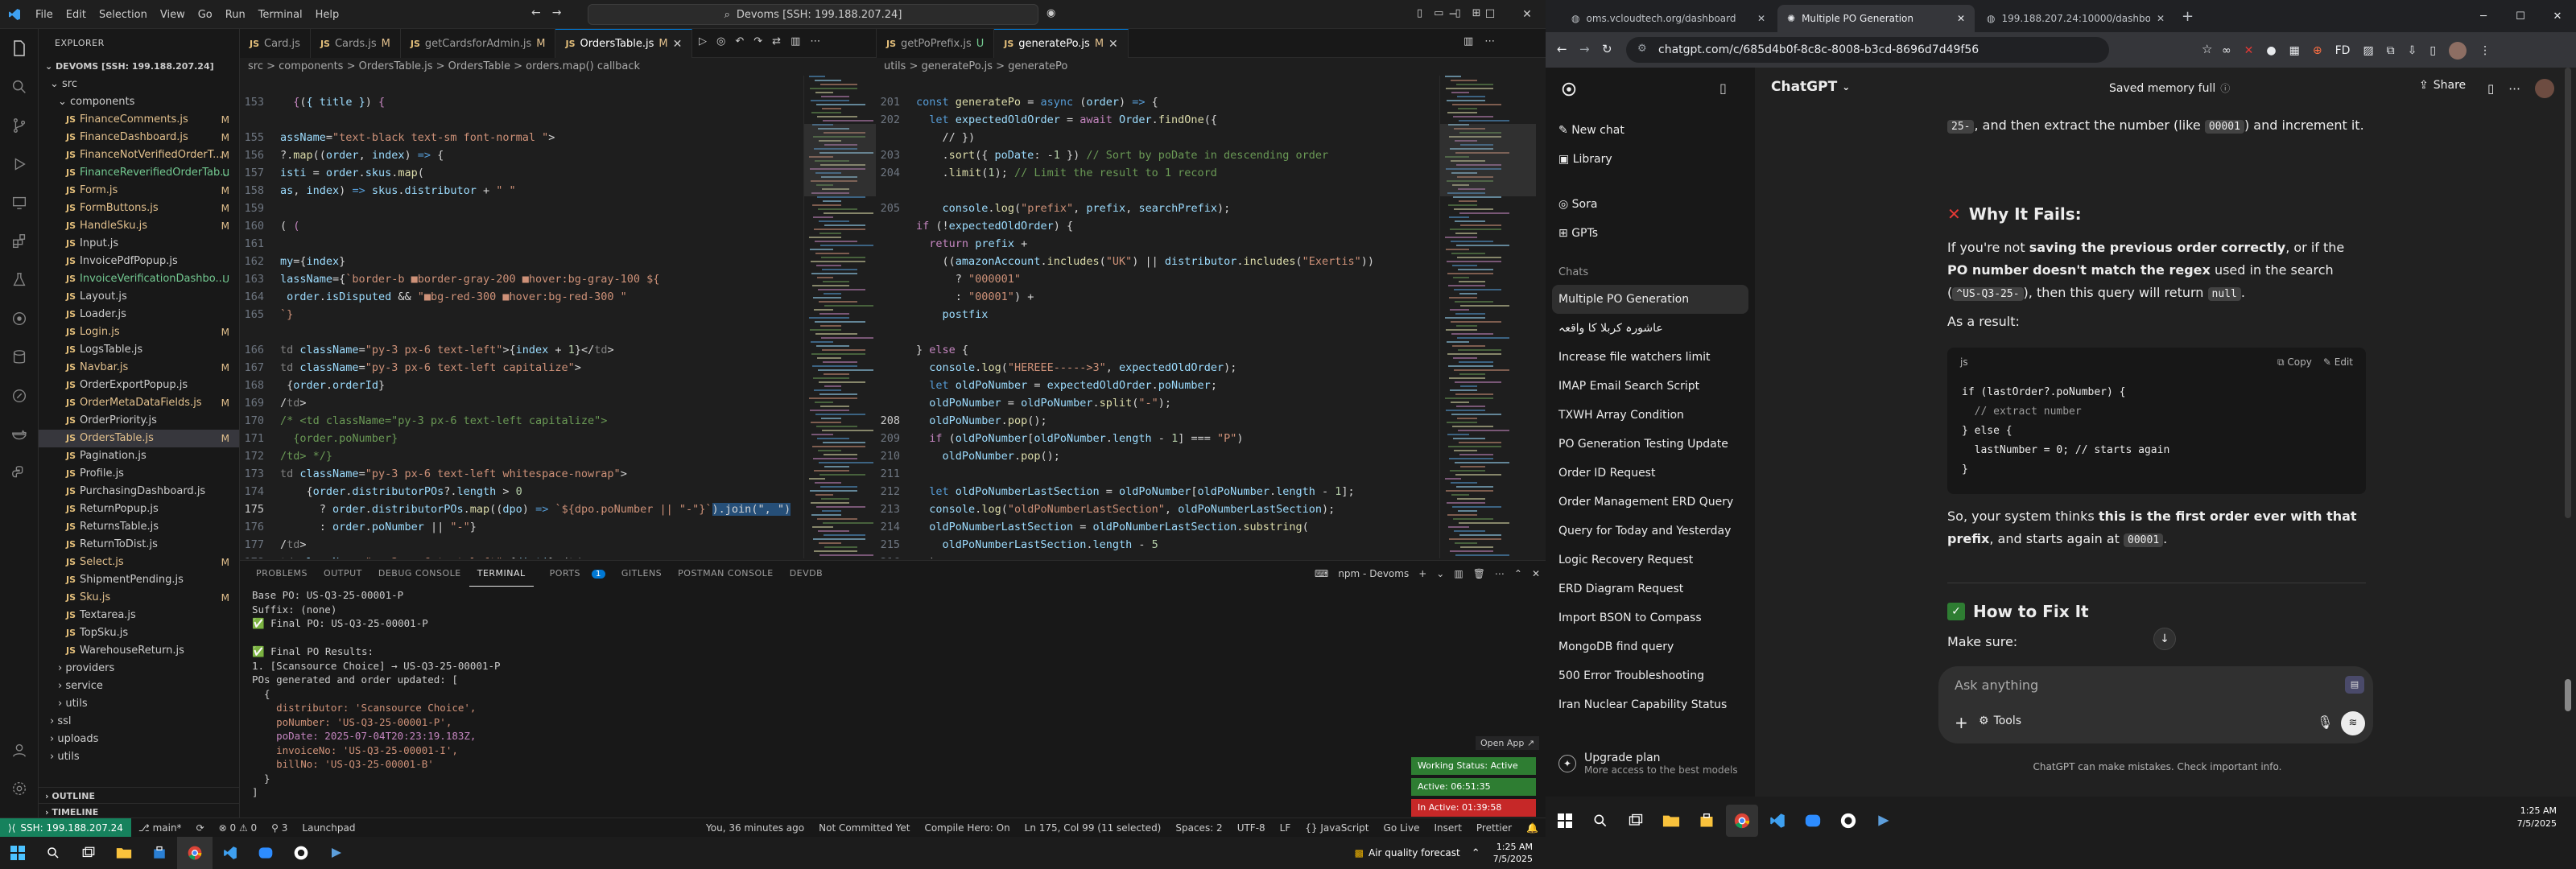 This screenshot has height=869, width=2576. What do you see at coordinates (139, 615) in the screenshot?
I see `file-item: JS Textarea.js` at bounding box center [139, 615].